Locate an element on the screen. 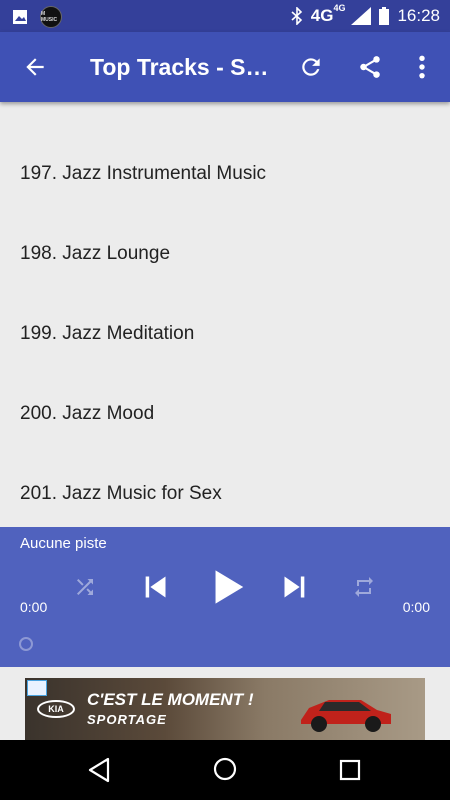  list-item: 201. Jazz Music for Sex is located at coordinates (225, 493).